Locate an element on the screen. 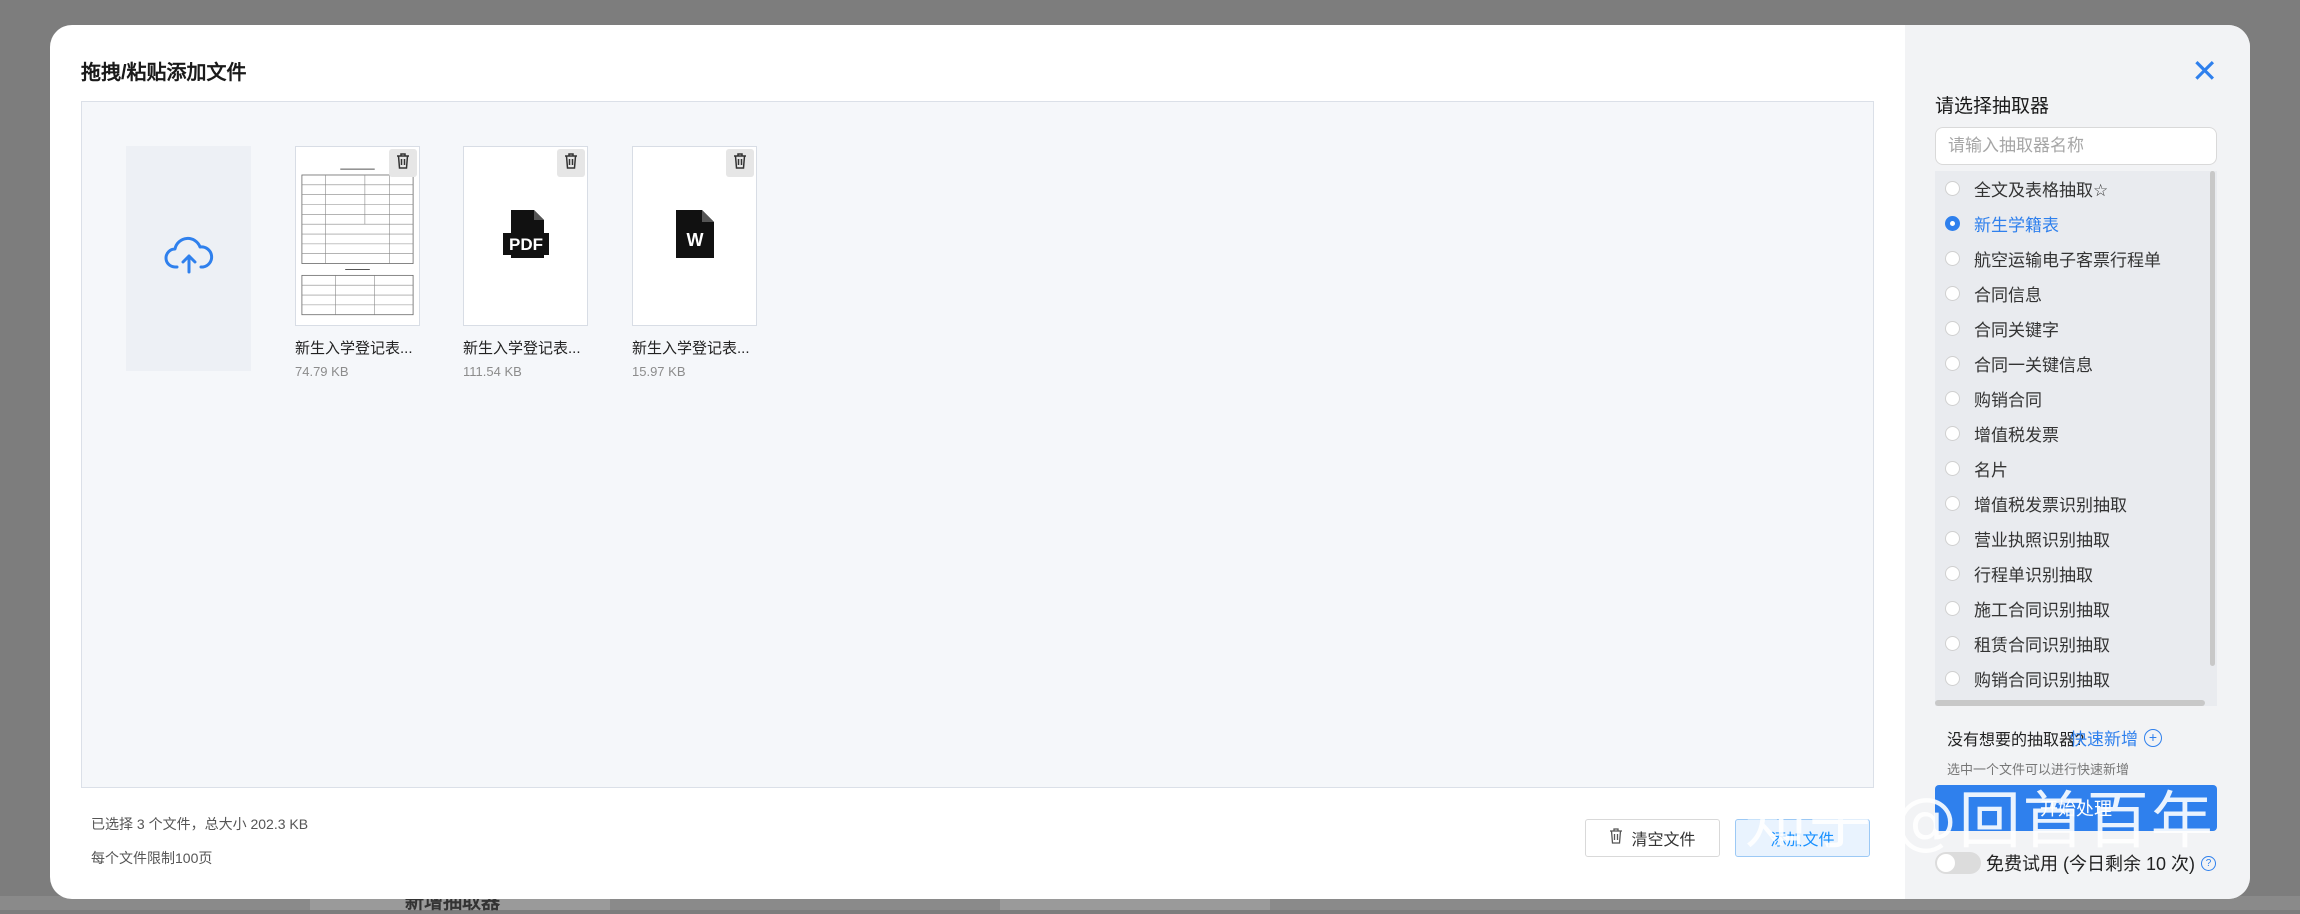  pdf-badge-text: PDF is located at coordinates (526, 244).